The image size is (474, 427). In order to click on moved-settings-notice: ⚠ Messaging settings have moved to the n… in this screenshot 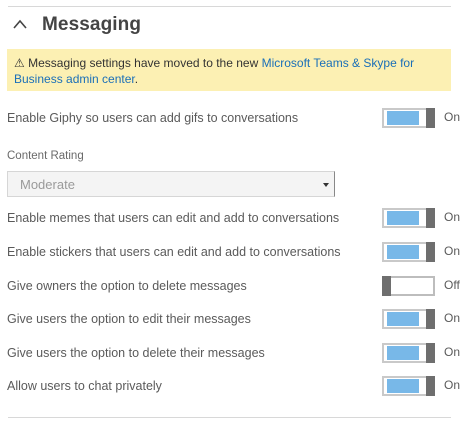, I will do `click(229, 70)`.